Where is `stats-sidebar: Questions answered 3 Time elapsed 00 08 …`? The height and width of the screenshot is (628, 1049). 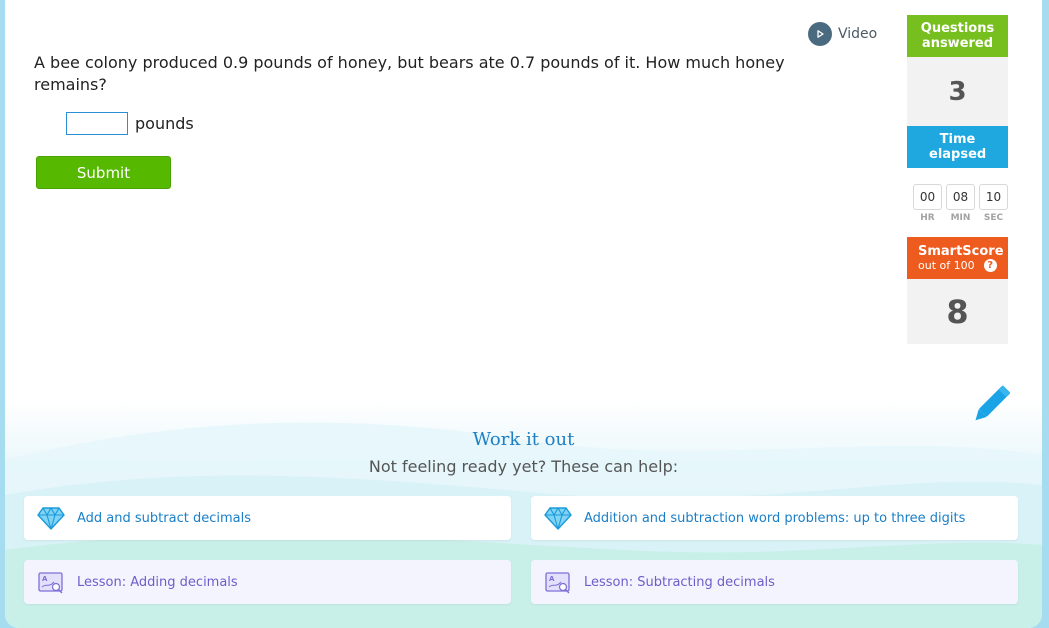 stats-sidebar: Questions answered 3 Time elapsed 00 08 … is located at coordinates (957, 179).